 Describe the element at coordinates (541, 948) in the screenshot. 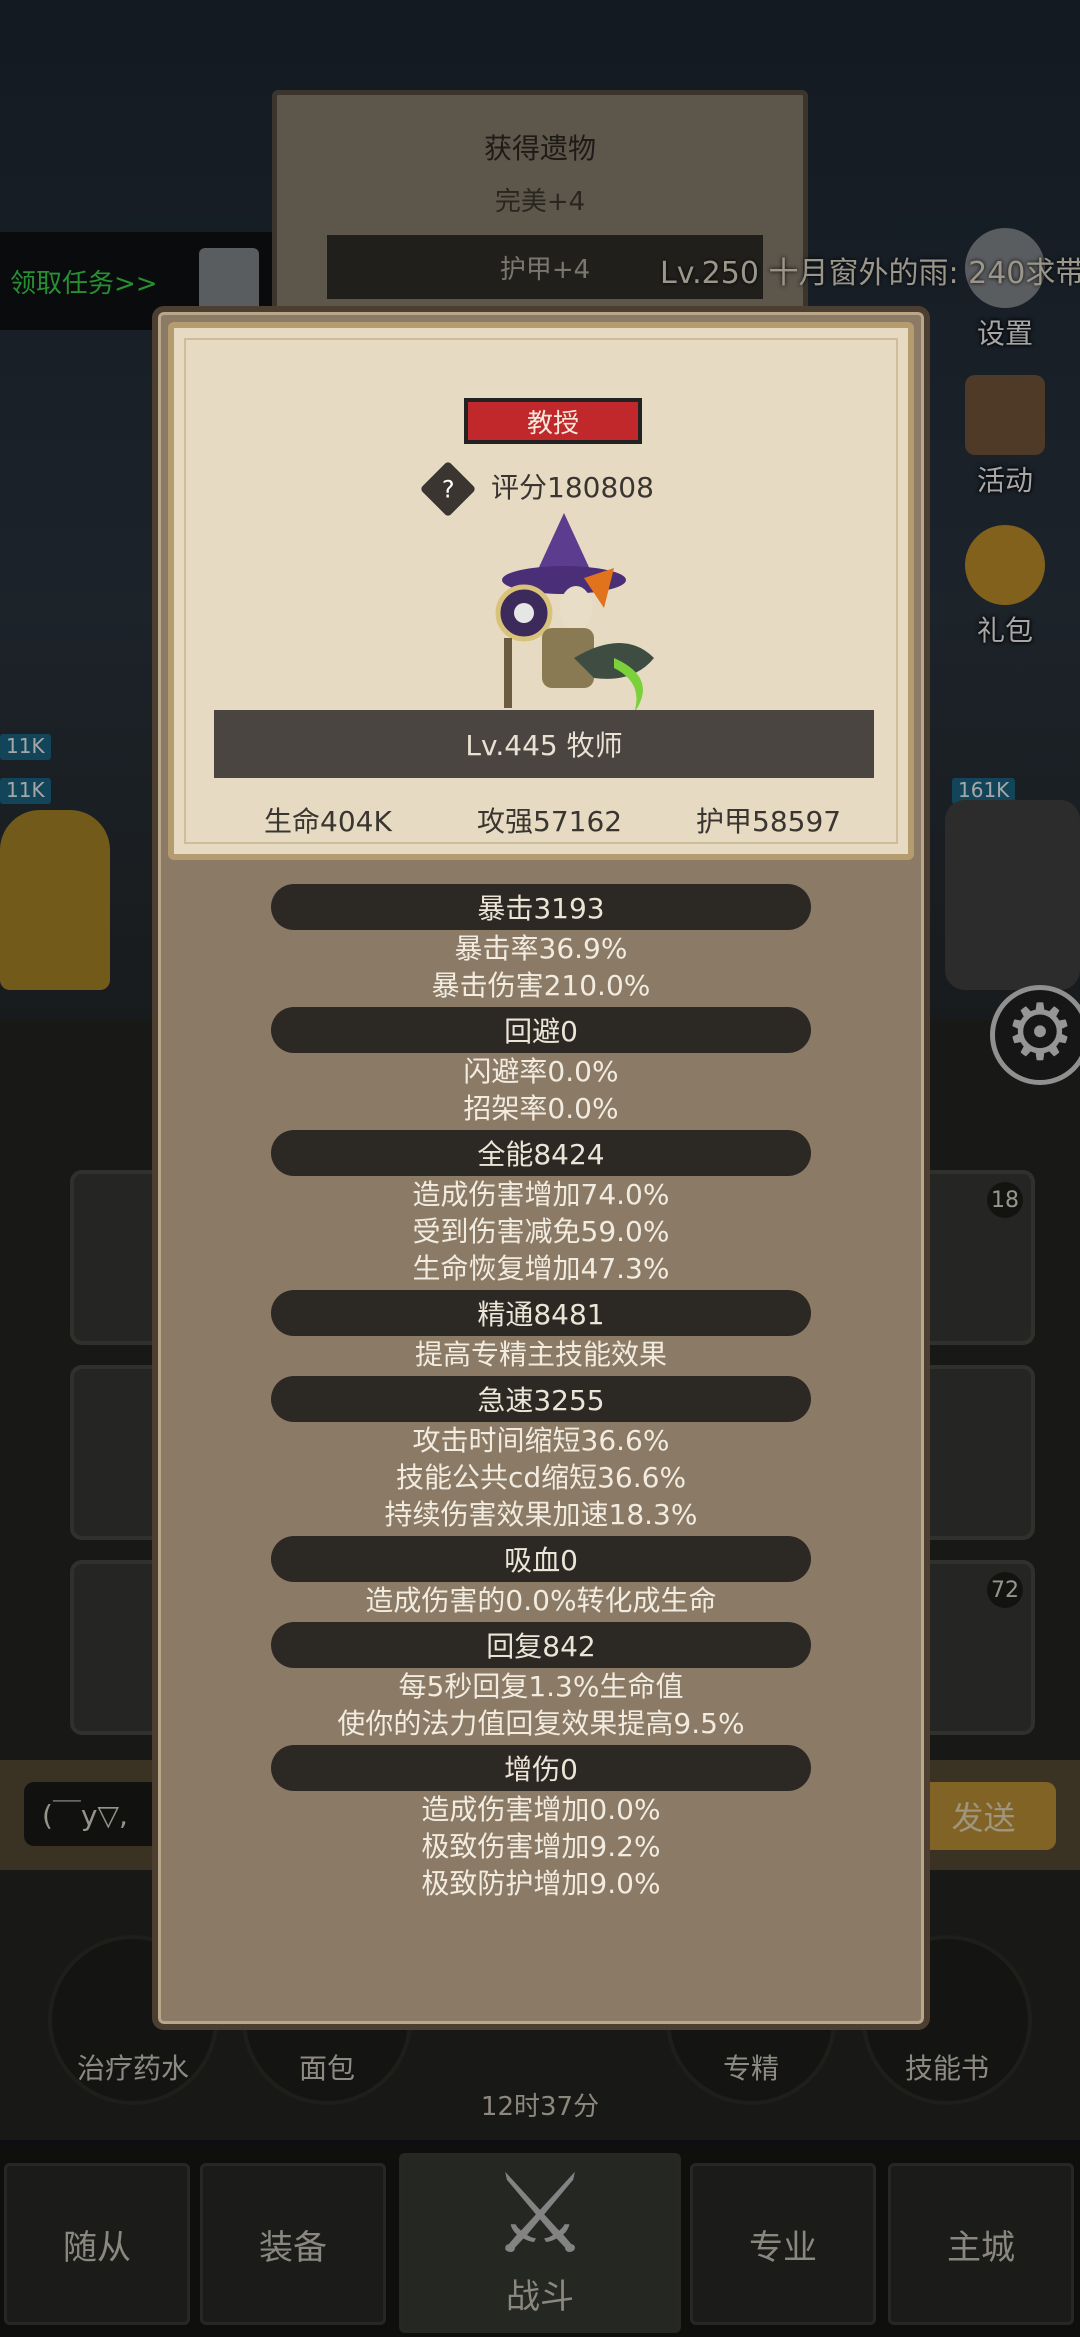

I see `stat-line: 暴击率36.9%` at that location.